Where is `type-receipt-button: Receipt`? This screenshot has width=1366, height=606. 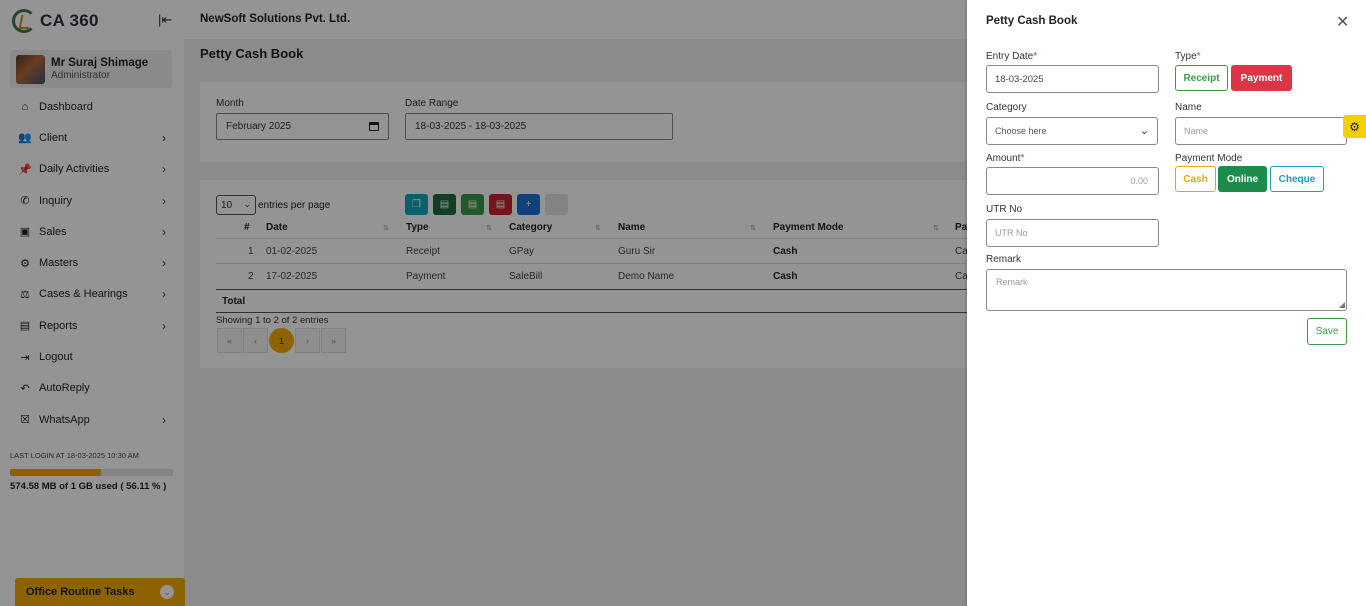
type-receipt-button: Receipt is located at coordinates (1201, 78).